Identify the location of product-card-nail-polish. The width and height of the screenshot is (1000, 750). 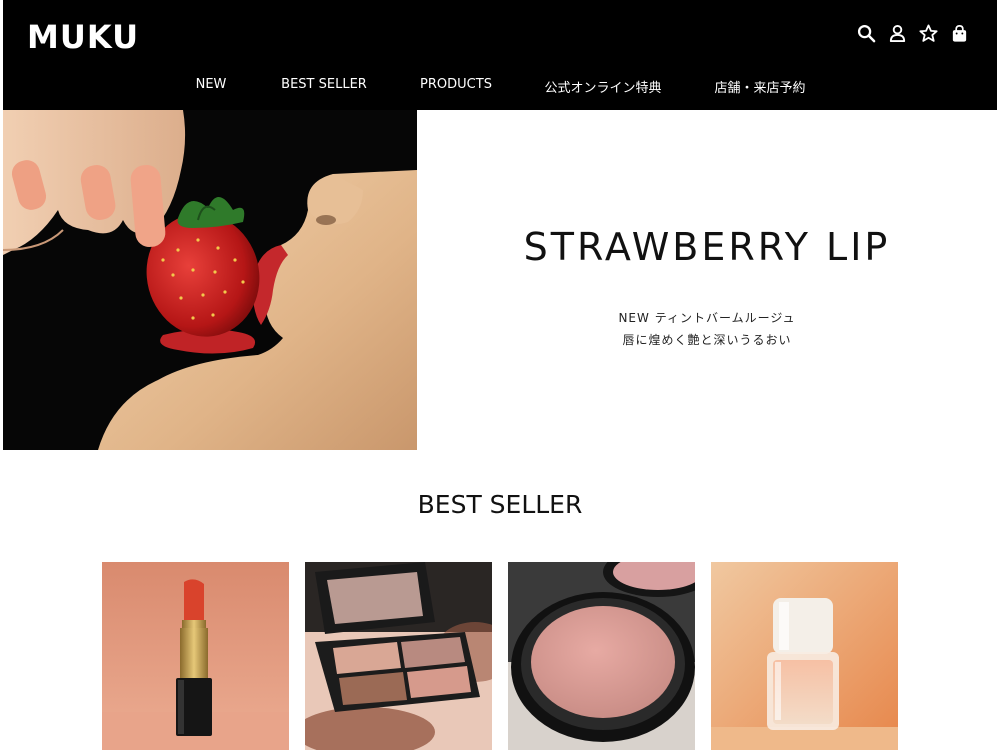
(804, 656).